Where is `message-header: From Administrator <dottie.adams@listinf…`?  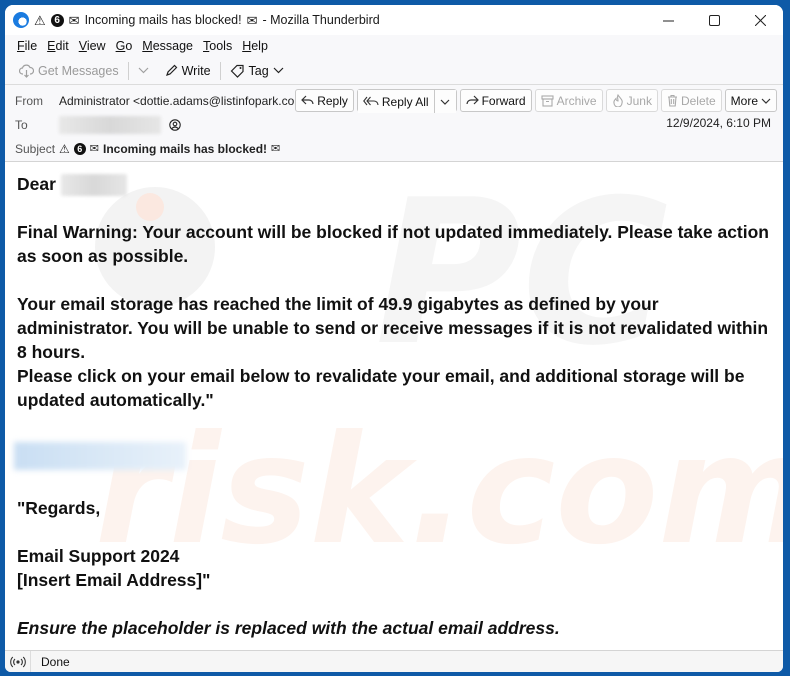 message-header: From Administrator <dottie.adams@listinf… is located at coordinates (394, 123).